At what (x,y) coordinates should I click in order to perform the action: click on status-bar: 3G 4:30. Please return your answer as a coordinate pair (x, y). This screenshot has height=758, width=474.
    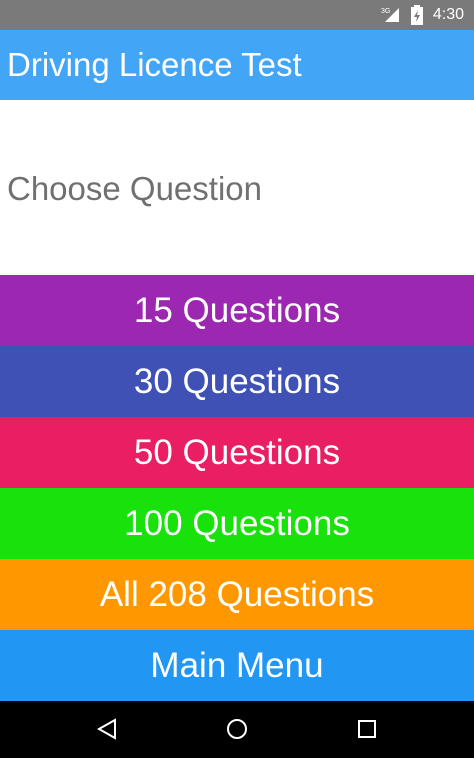
    Looking at the image, I should click on (237, 15).